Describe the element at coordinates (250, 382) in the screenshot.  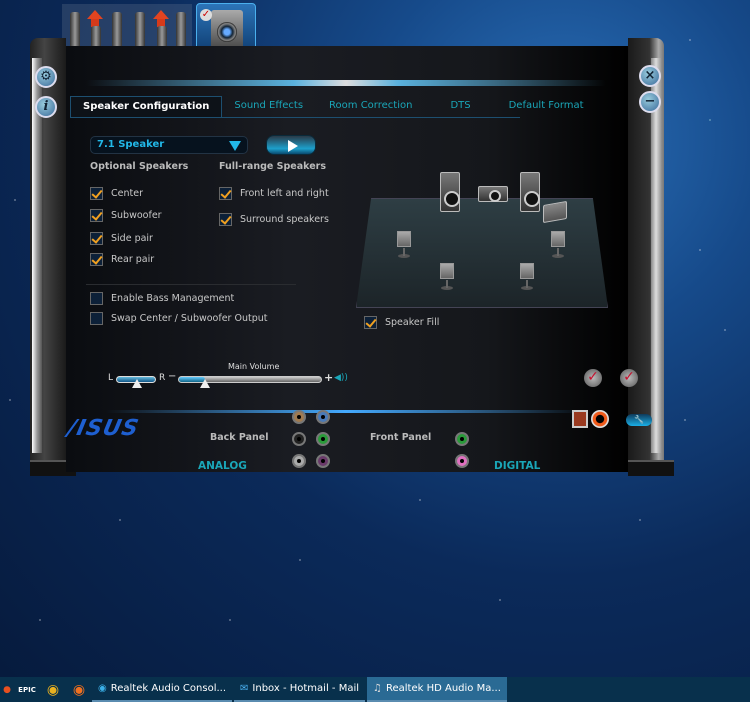
I see `main-volume-slider` at that location.